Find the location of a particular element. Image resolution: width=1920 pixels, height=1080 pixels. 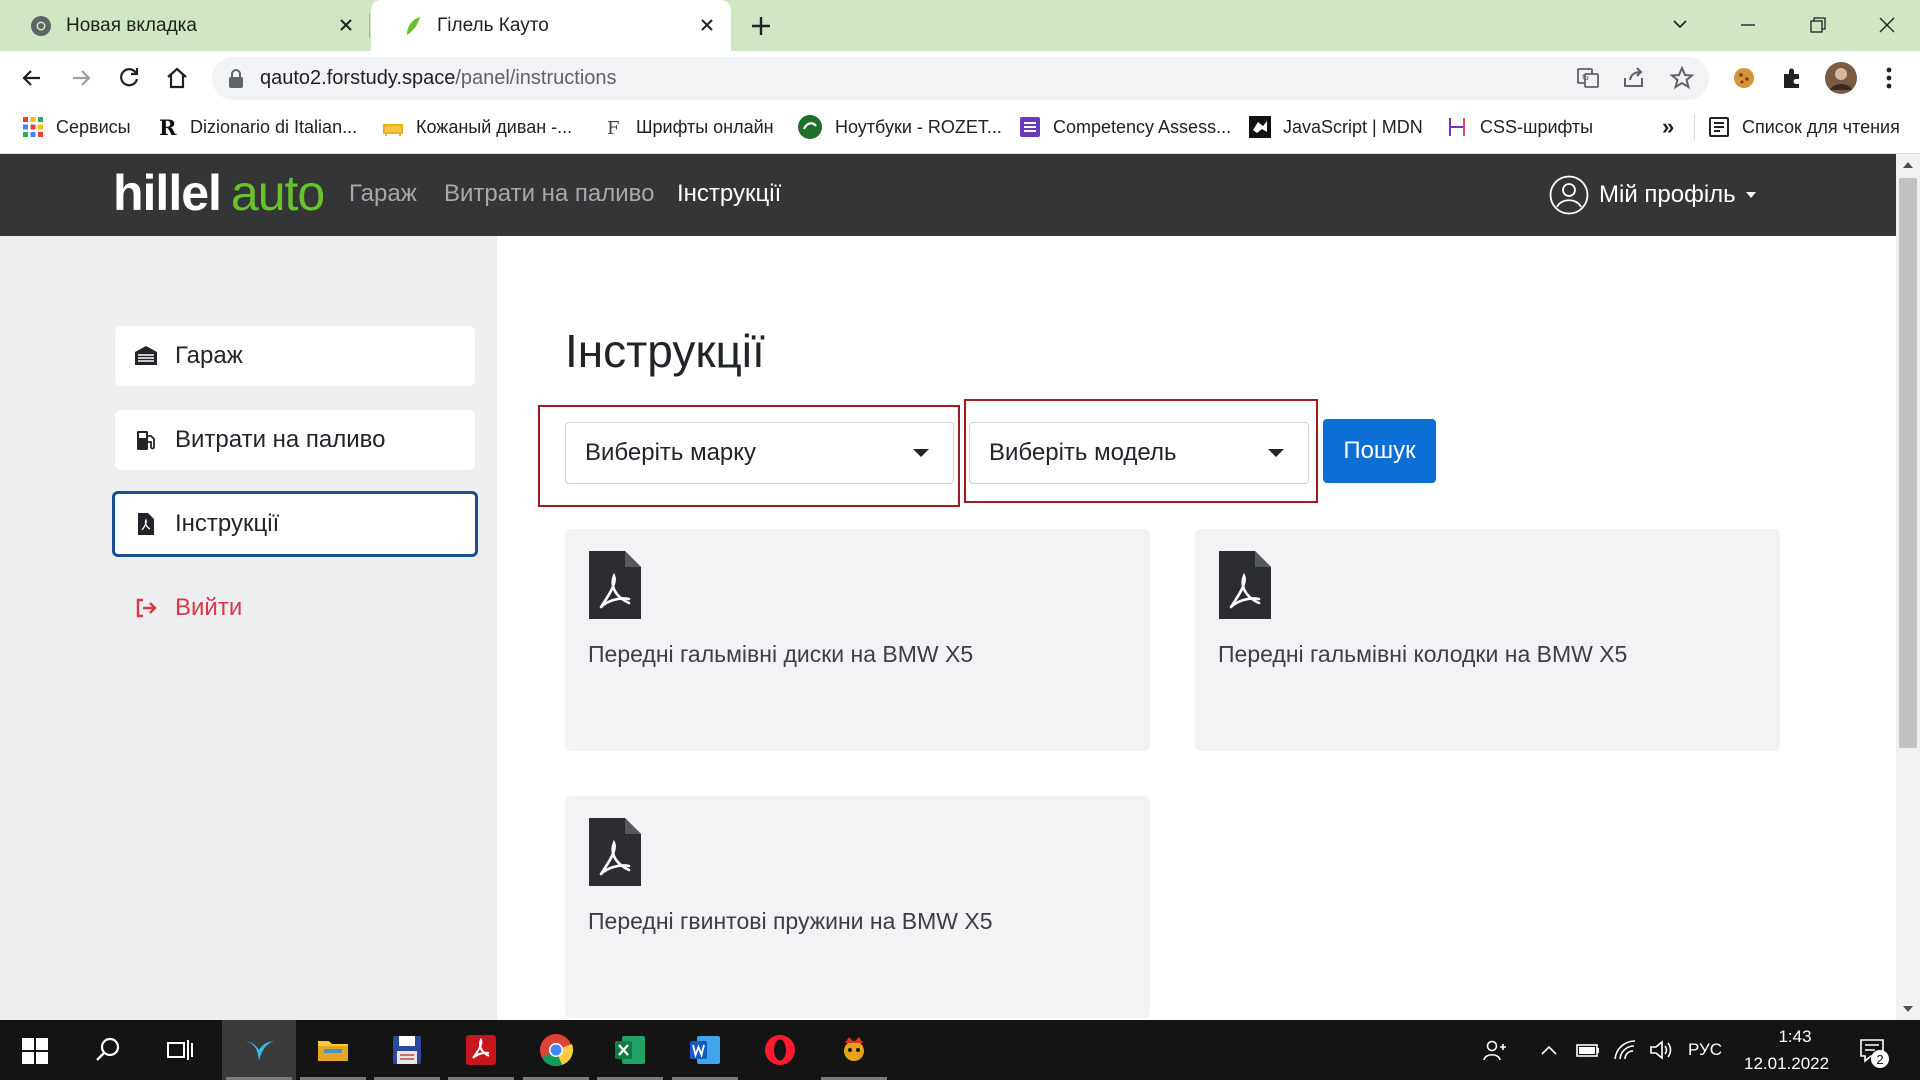

bookmark-star-icon is located at coordinates (1682, 78).